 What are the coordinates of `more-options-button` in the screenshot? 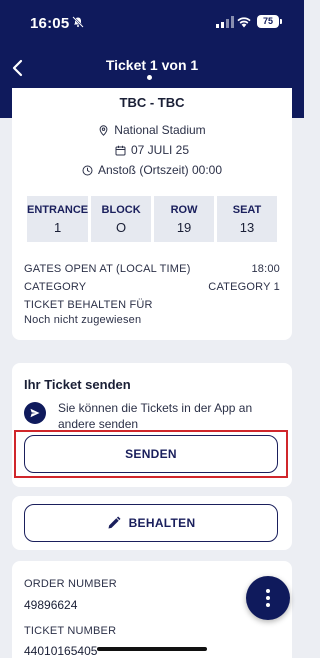 It's located at (268, 598).